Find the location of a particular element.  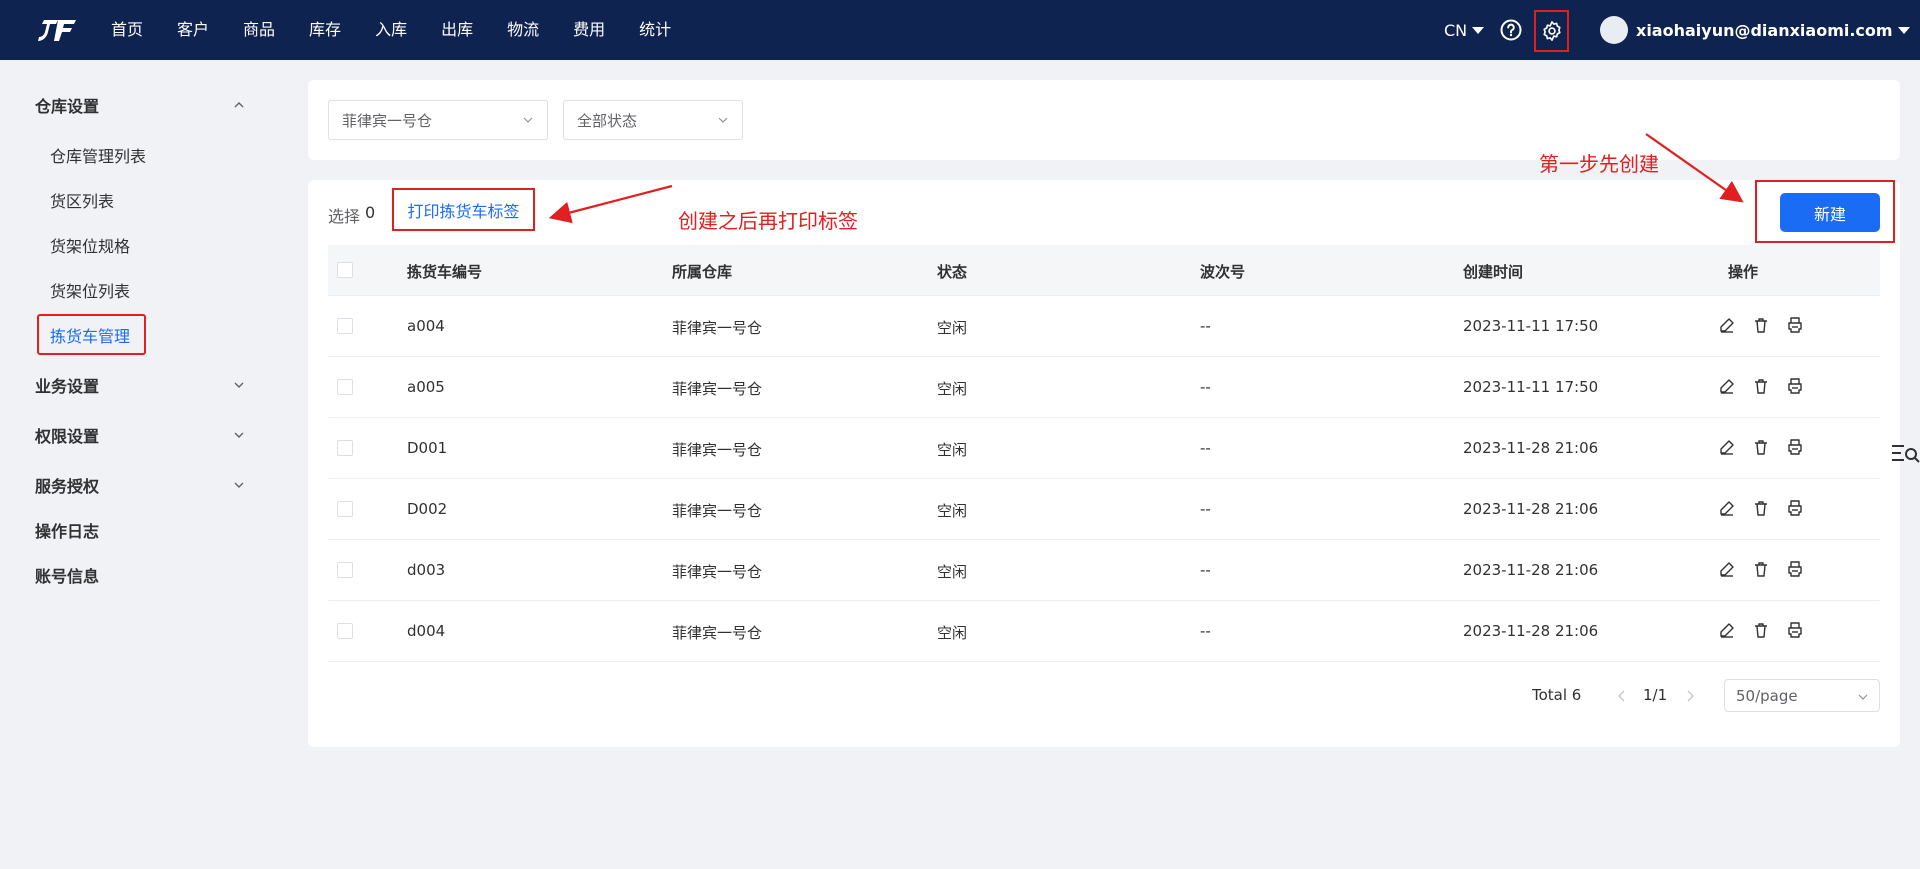

sidebar-item-shelf-spec: 货架位规格 is located at coordinates (90, 245).